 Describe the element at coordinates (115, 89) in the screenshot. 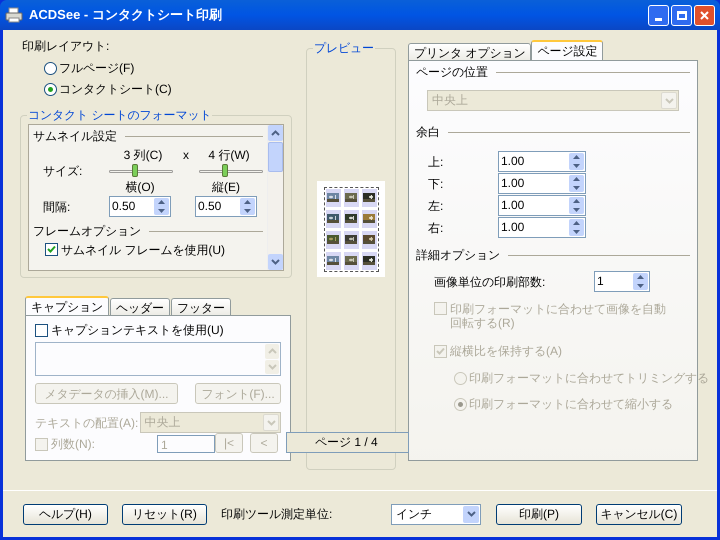

I see `radio-label: コンタクトシート(C)` at that location.